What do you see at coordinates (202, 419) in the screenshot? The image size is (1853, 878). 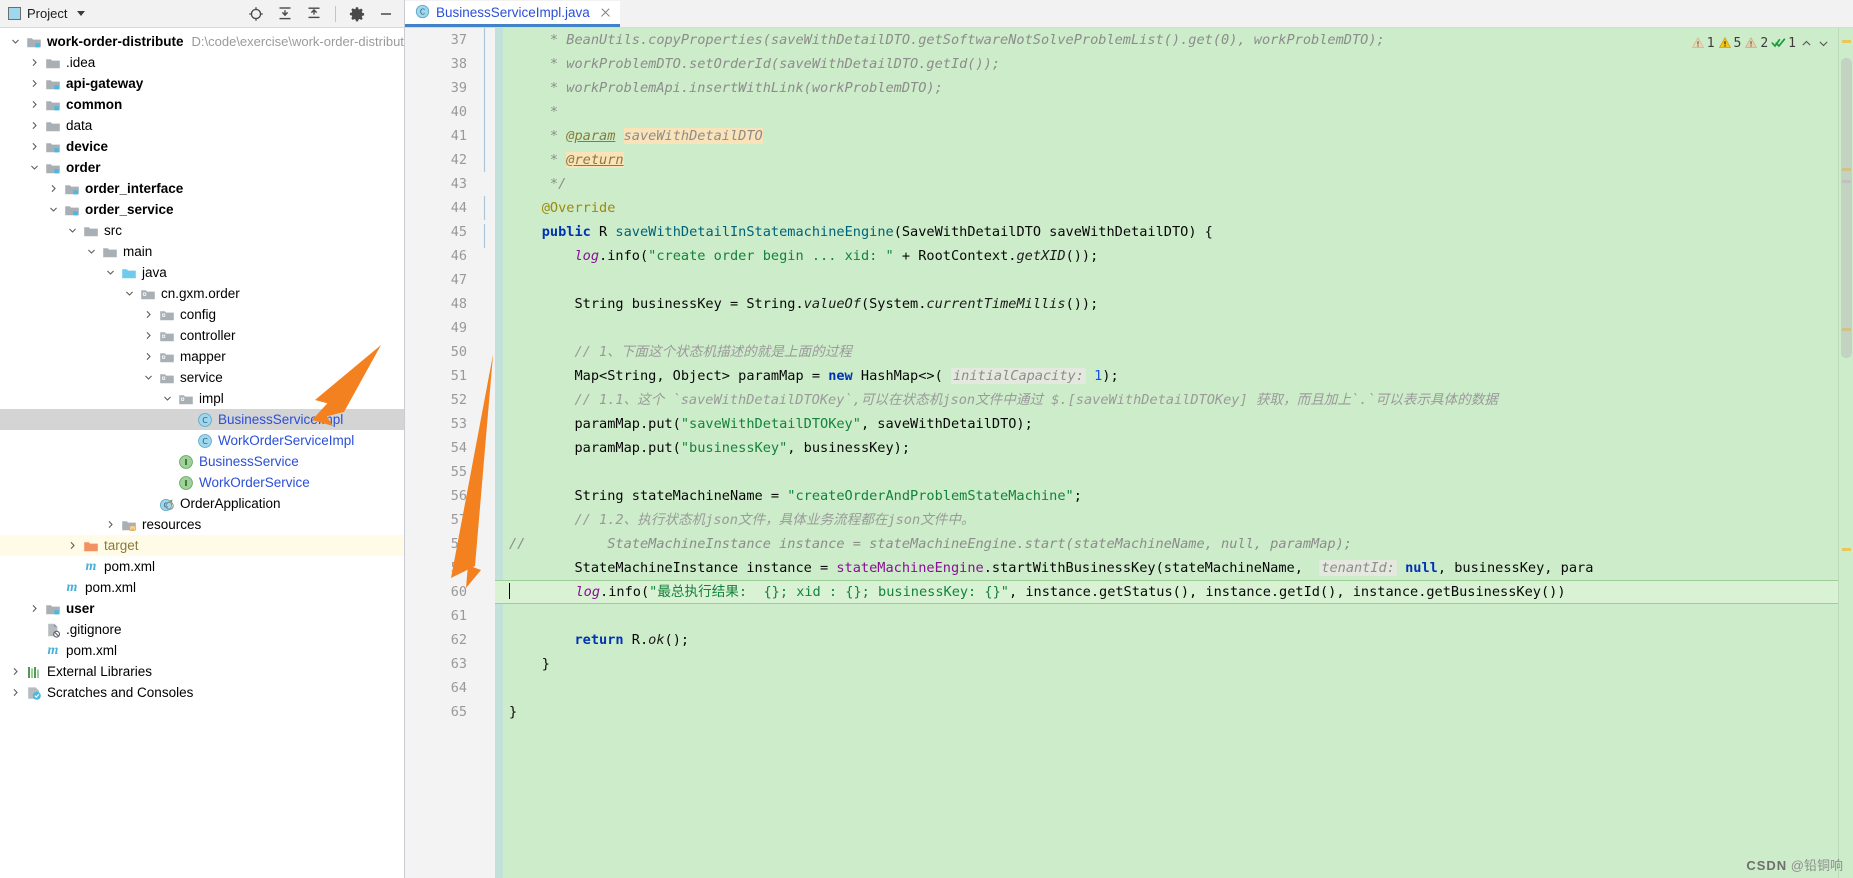 I see `tree-item-businessserviceimpl: C BusinessServiceImpl` at bounding box center [202, 419].